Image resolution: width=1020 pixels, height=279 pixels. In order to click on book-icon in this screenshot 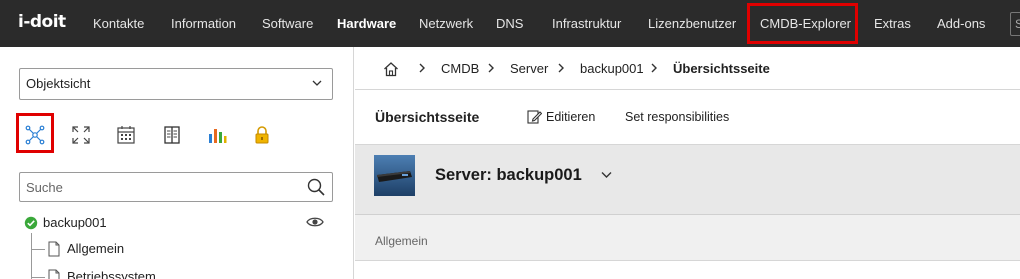, I will do `click(172, 135)`.